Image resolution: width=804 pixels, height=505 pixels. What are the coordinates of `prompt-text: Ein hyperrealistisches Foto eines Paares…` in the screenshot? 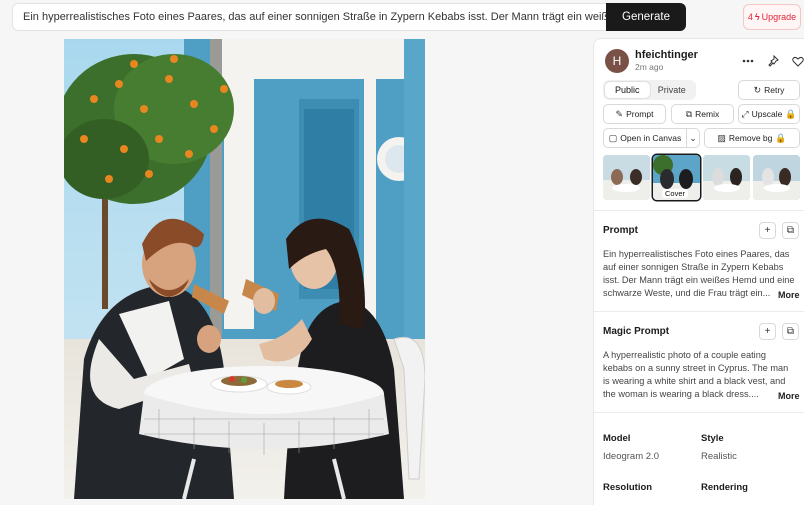 It's located at (701, 274).